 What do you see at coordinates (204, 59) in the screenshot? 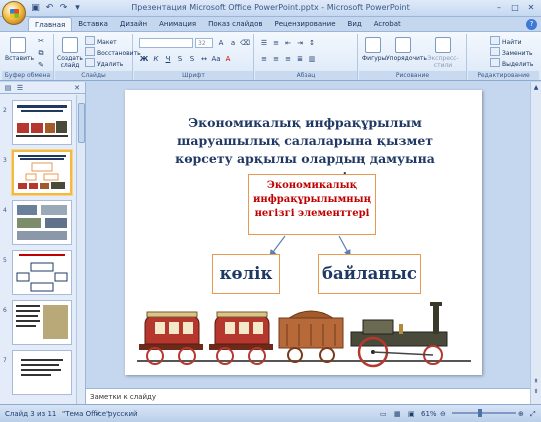
I see `spacing-icon: ↔` at bounding box center [204, 59].